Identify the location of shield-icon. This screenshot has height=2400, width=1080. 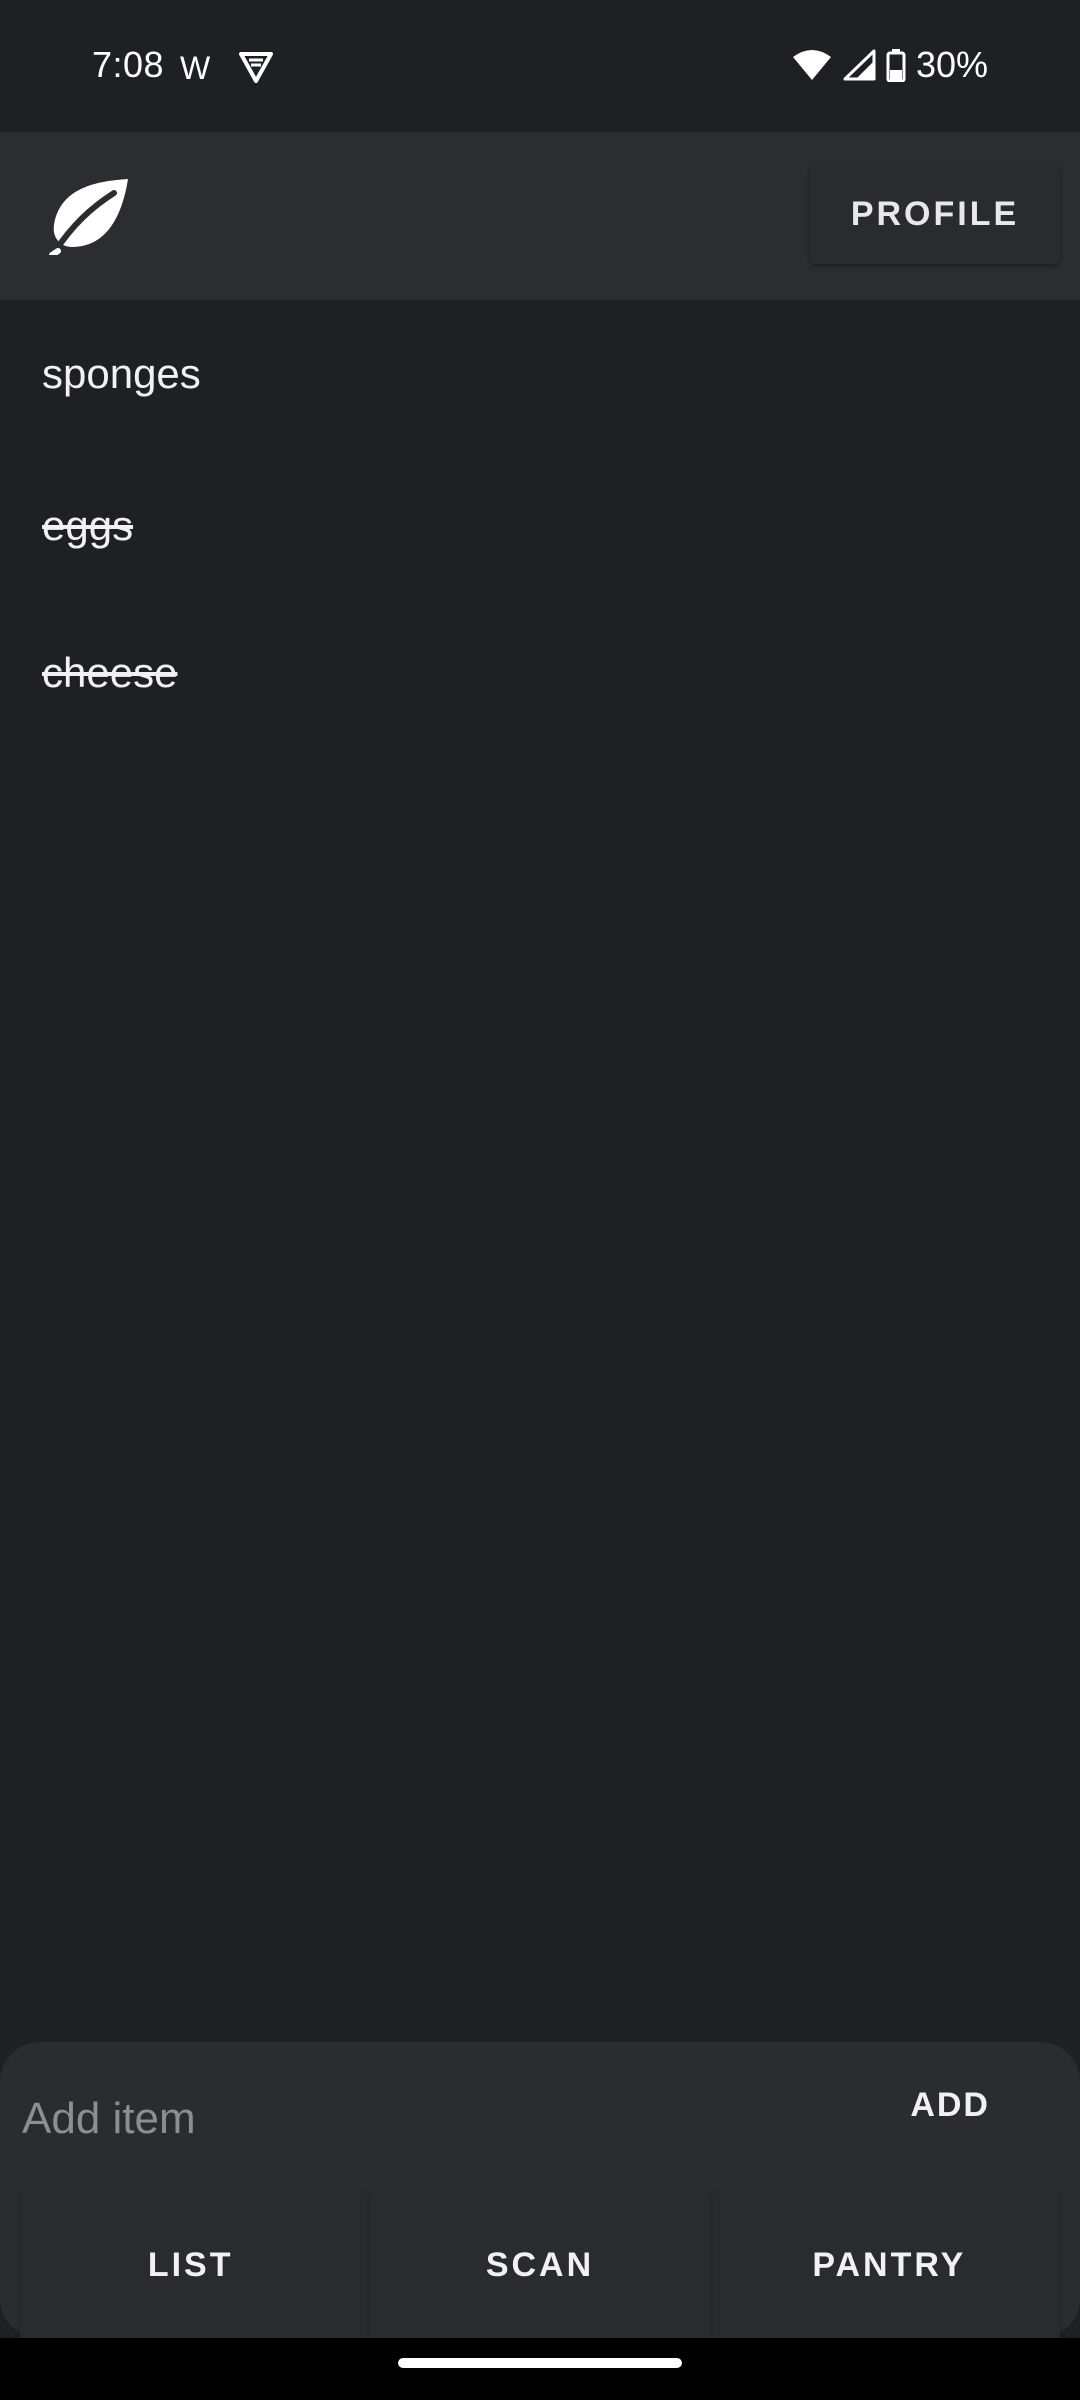
(256, 67).